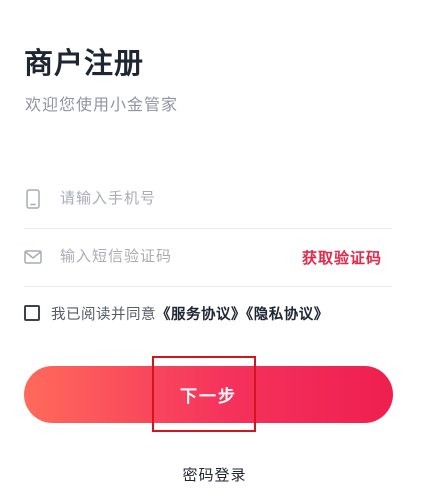 This screenshot has width=429, height=499. What do you see at coordinates (201, 315) in the screenshot?
I see `service-agreement-link: 《服务协议》` at bounding box center [201, 315].